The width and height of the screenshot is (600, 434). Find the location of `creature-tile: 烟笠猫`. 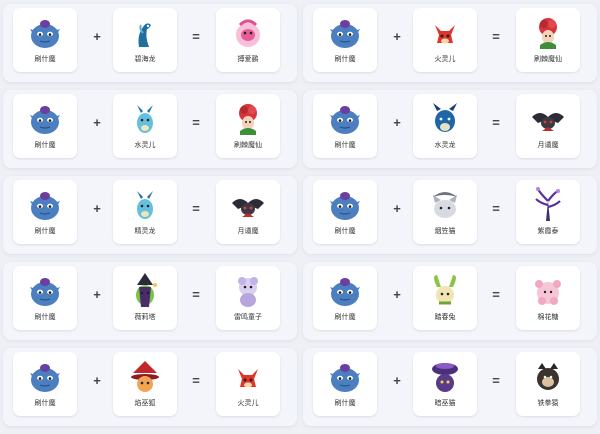

creature-tile: 烟笠猫 is located at coordinates (445, 212).